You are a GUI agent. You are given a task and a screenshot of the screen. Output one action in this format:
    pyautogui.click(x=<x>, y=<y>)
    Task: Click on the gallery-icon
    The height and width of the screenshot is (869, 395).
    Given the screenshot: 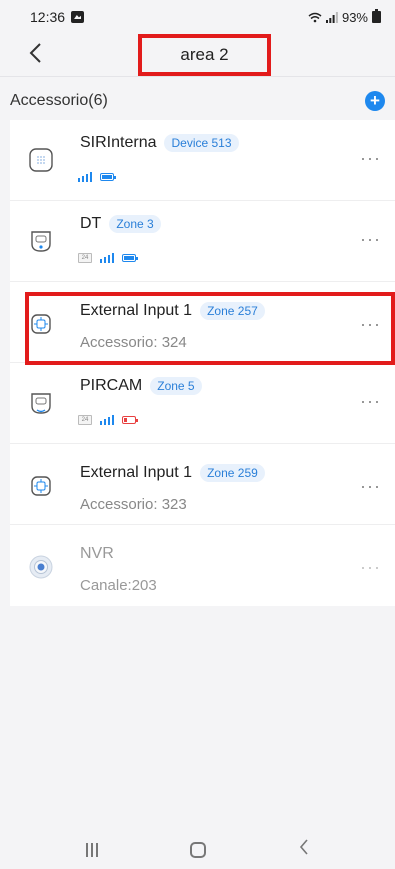 What is the action you would take?
    pyautogui.click(x=78, y=17)
    